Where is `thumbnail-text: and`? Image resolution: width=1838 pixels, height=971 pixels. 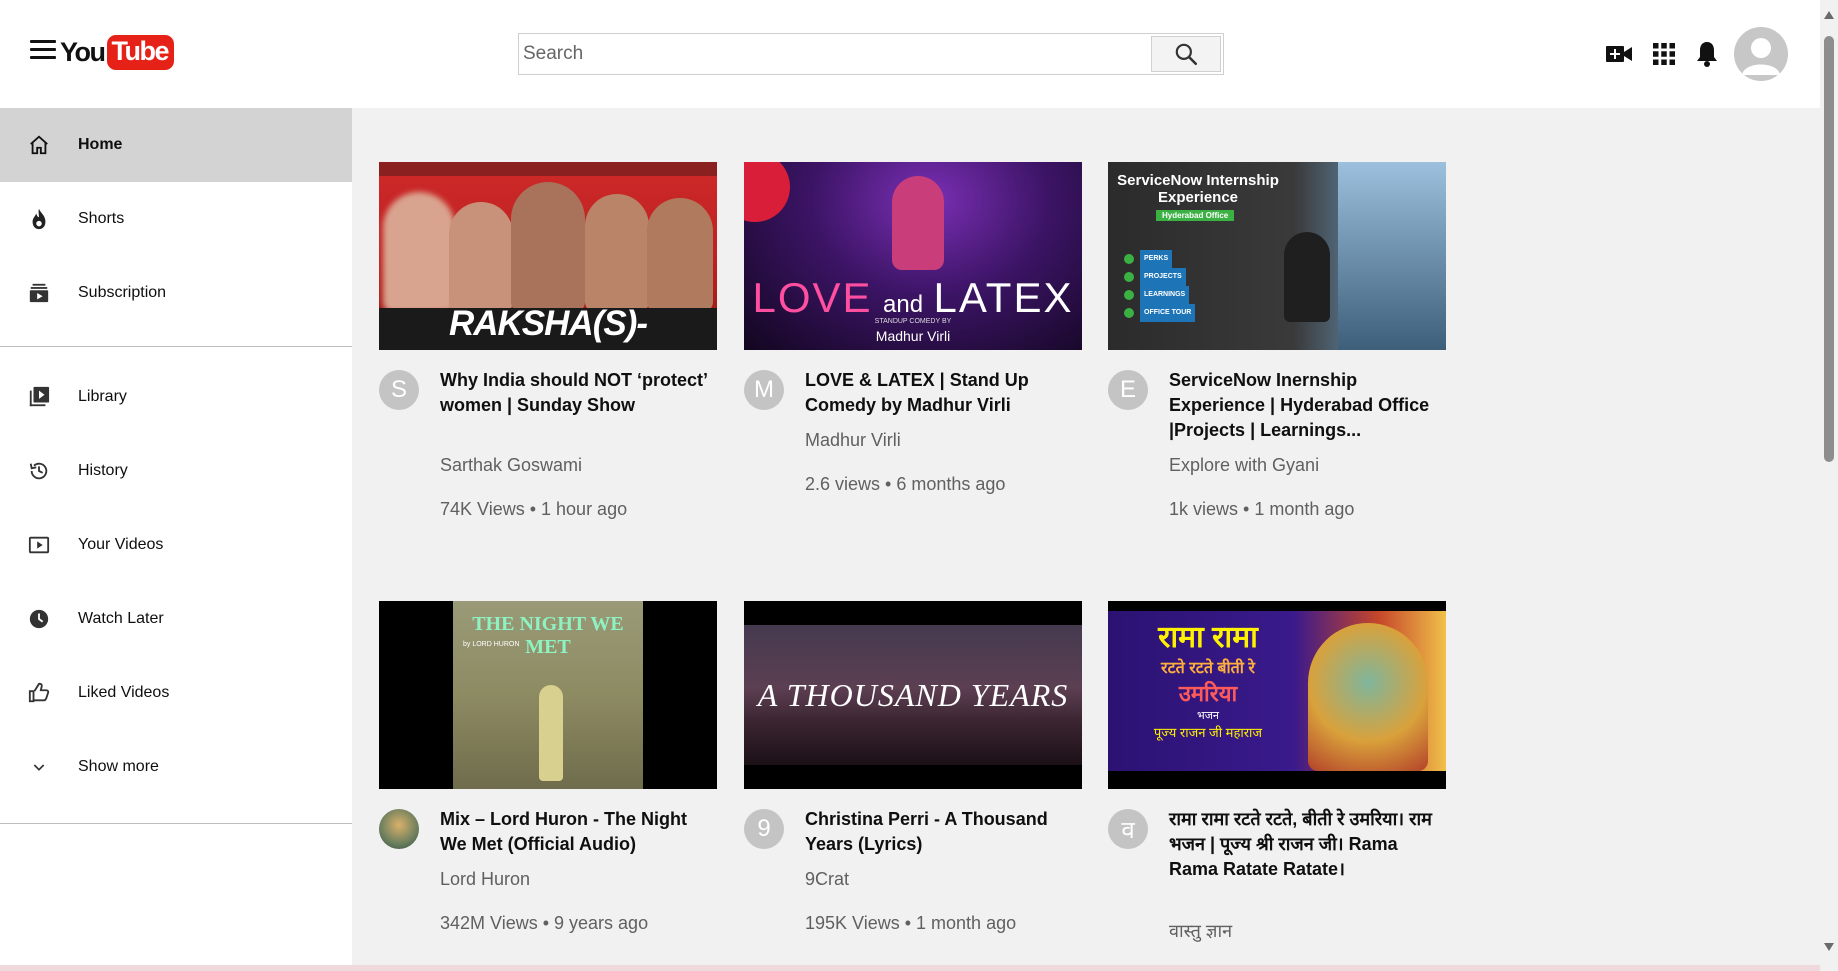 thumbnail-text: and is located at coordinates (903, 304).